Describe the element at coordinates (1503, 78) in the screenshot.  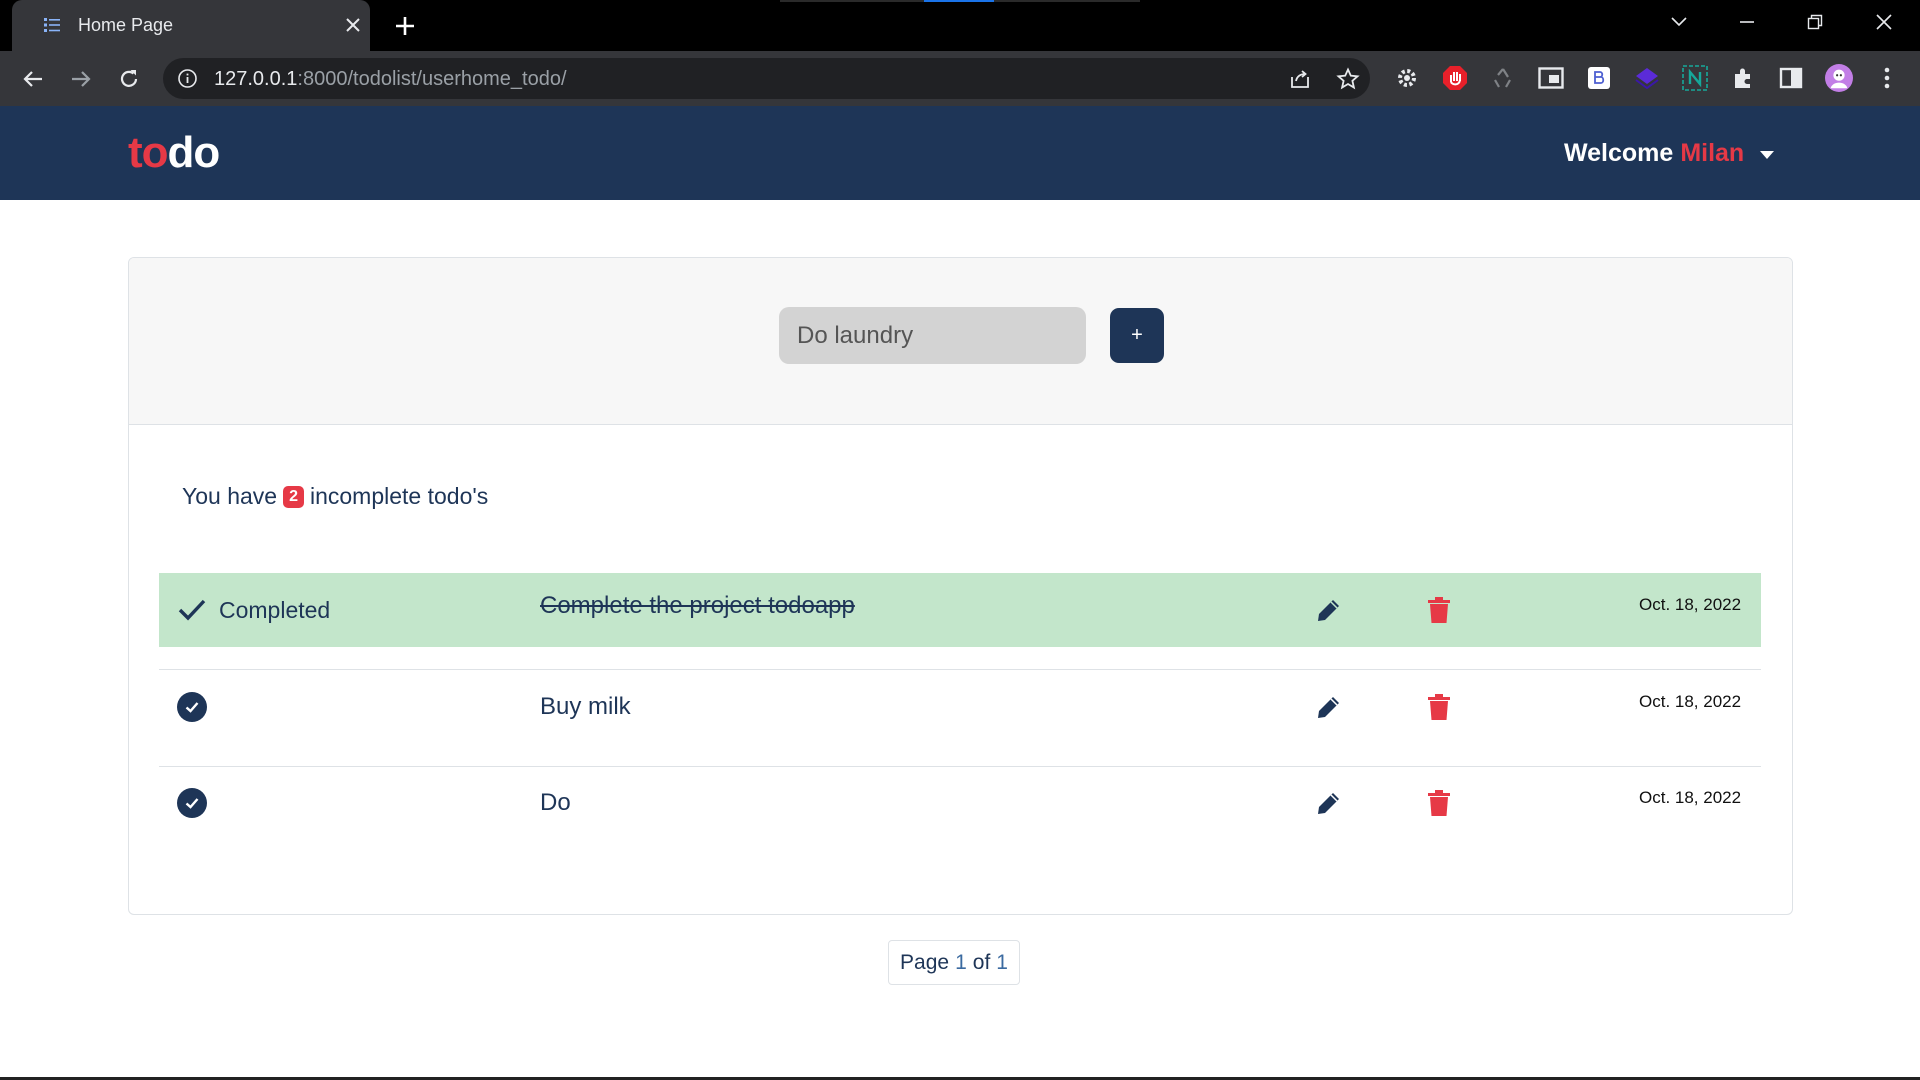
I see `recycle-extension-icon` at that location.